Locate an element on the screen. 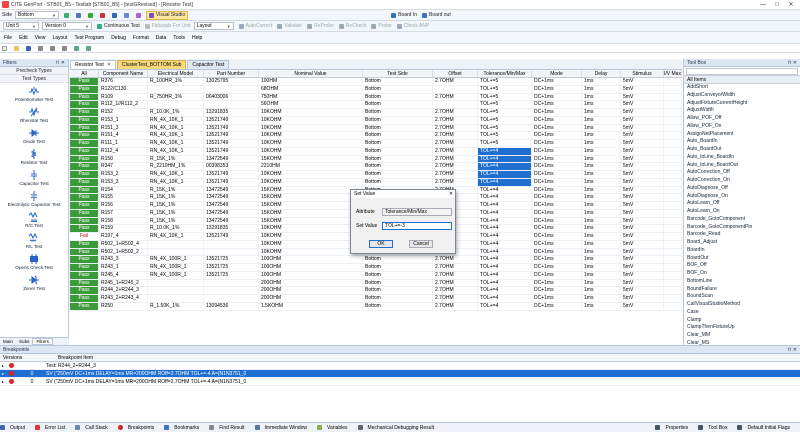 This screenshot has width=800, height=432. table-cell: R243_3 is located at coordinates (123, 259).